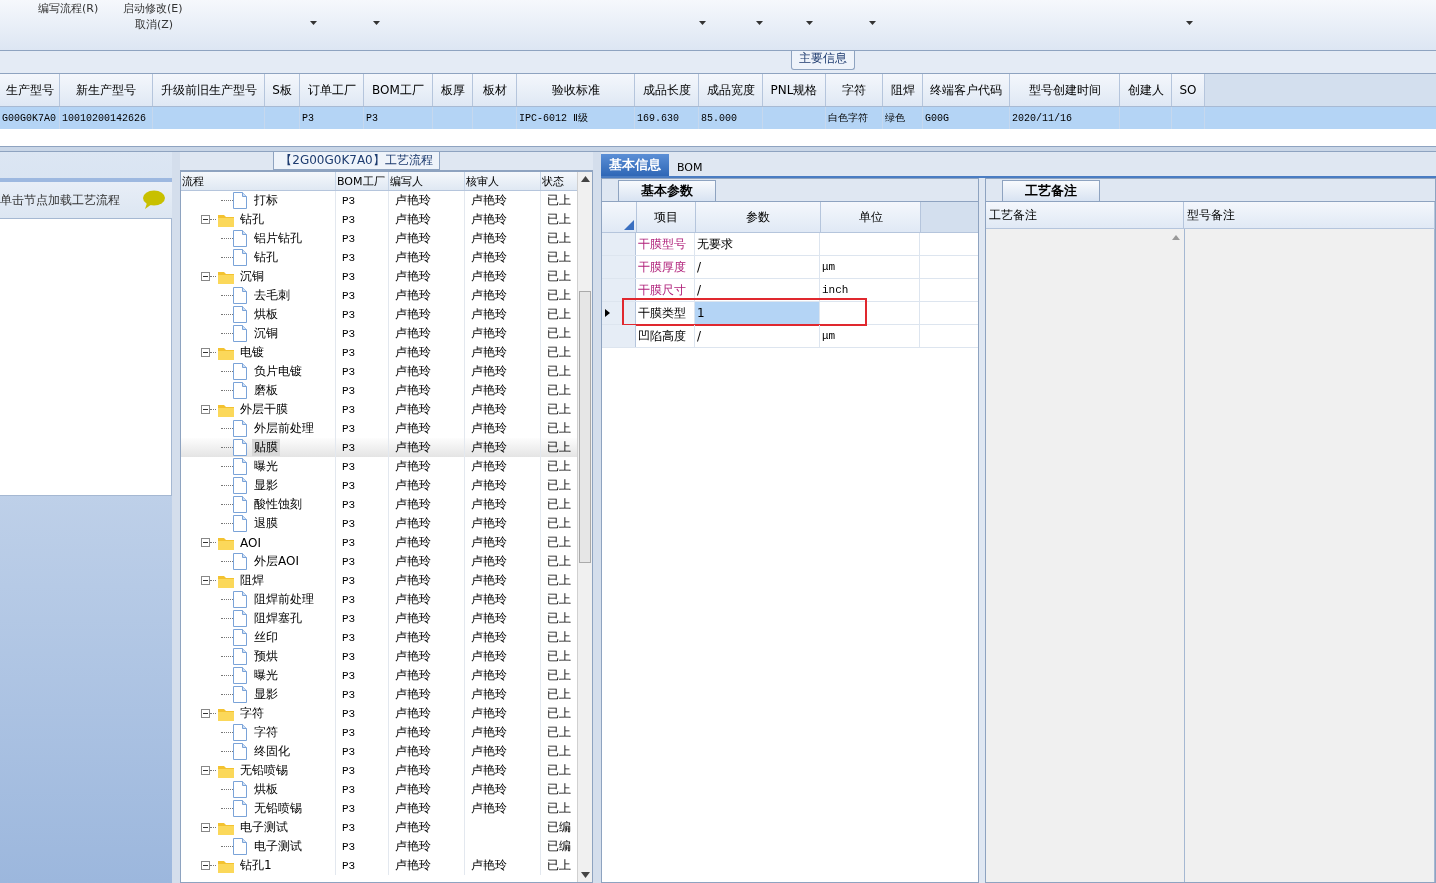 Image resolution: width=1436 pixels, height=883 pixels. Describe the element at coordinates (266, 637) in the screenshot. I see `tree-node: 丝印` at that location.